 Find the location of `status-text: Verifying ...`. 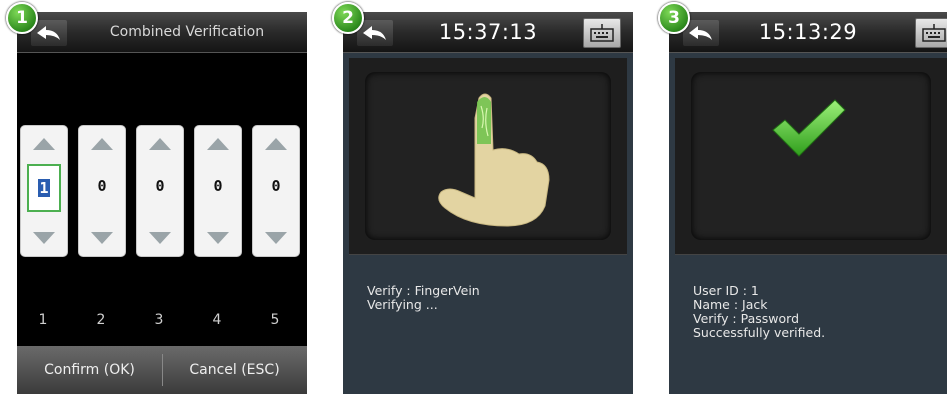

status-text: Verifying ... is located at coordinates (402, 304).